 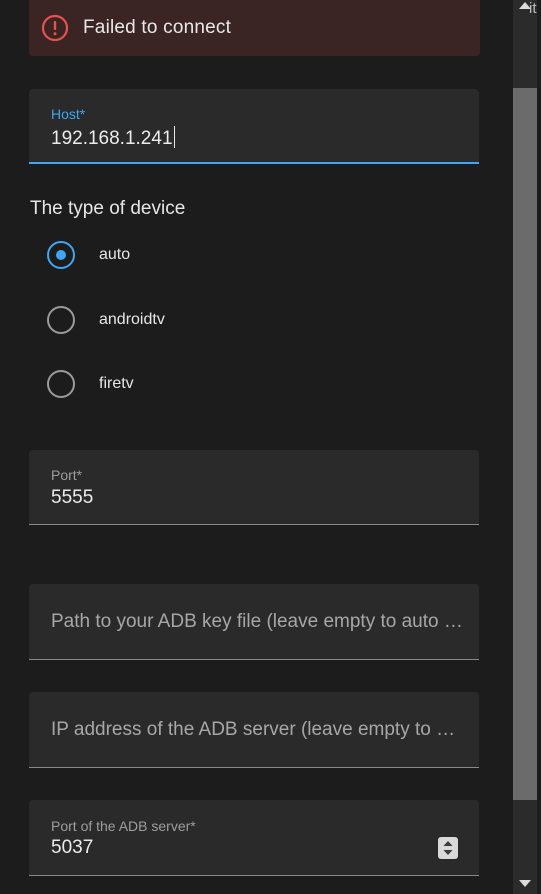 I want to click on error-alert: Failed to connect, so click(x=254, y=28).